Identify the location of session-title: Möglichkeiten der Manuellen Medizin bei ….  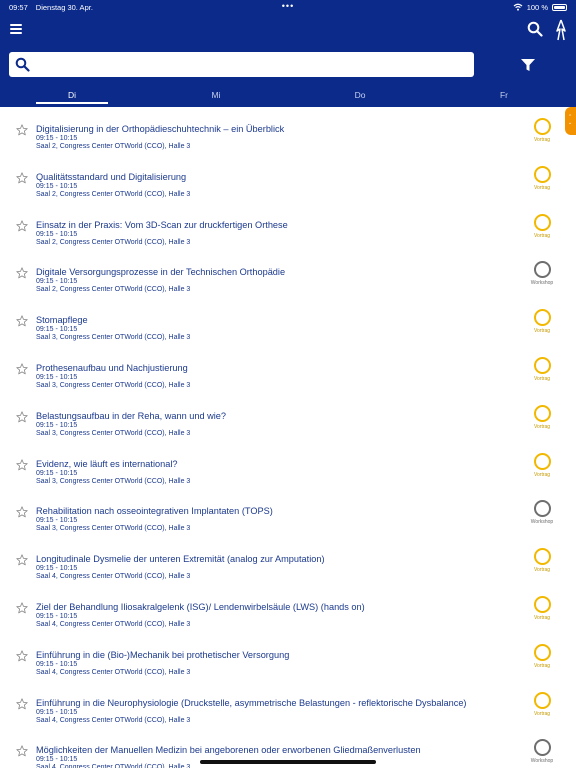
(228, 750).